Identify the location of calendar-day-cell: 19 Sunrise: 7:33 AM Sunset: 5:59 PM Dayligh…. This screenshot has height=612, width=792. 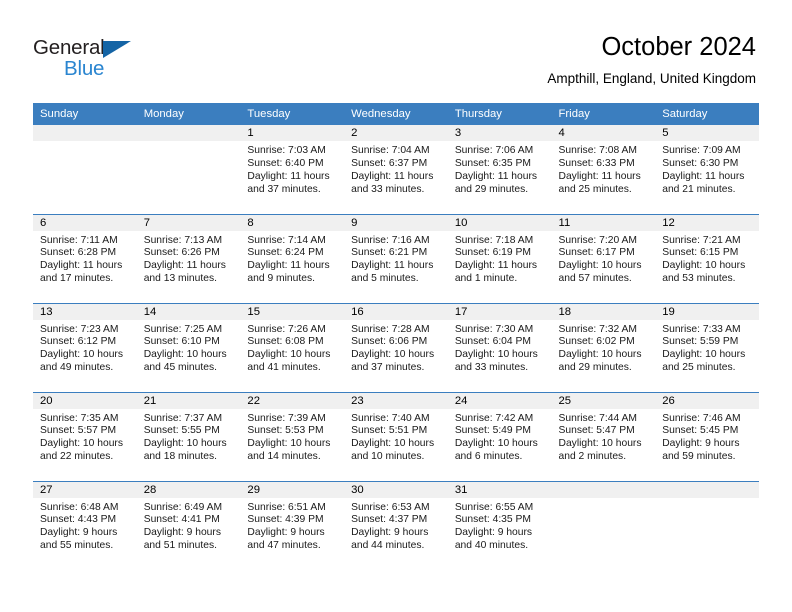
(707, 347).